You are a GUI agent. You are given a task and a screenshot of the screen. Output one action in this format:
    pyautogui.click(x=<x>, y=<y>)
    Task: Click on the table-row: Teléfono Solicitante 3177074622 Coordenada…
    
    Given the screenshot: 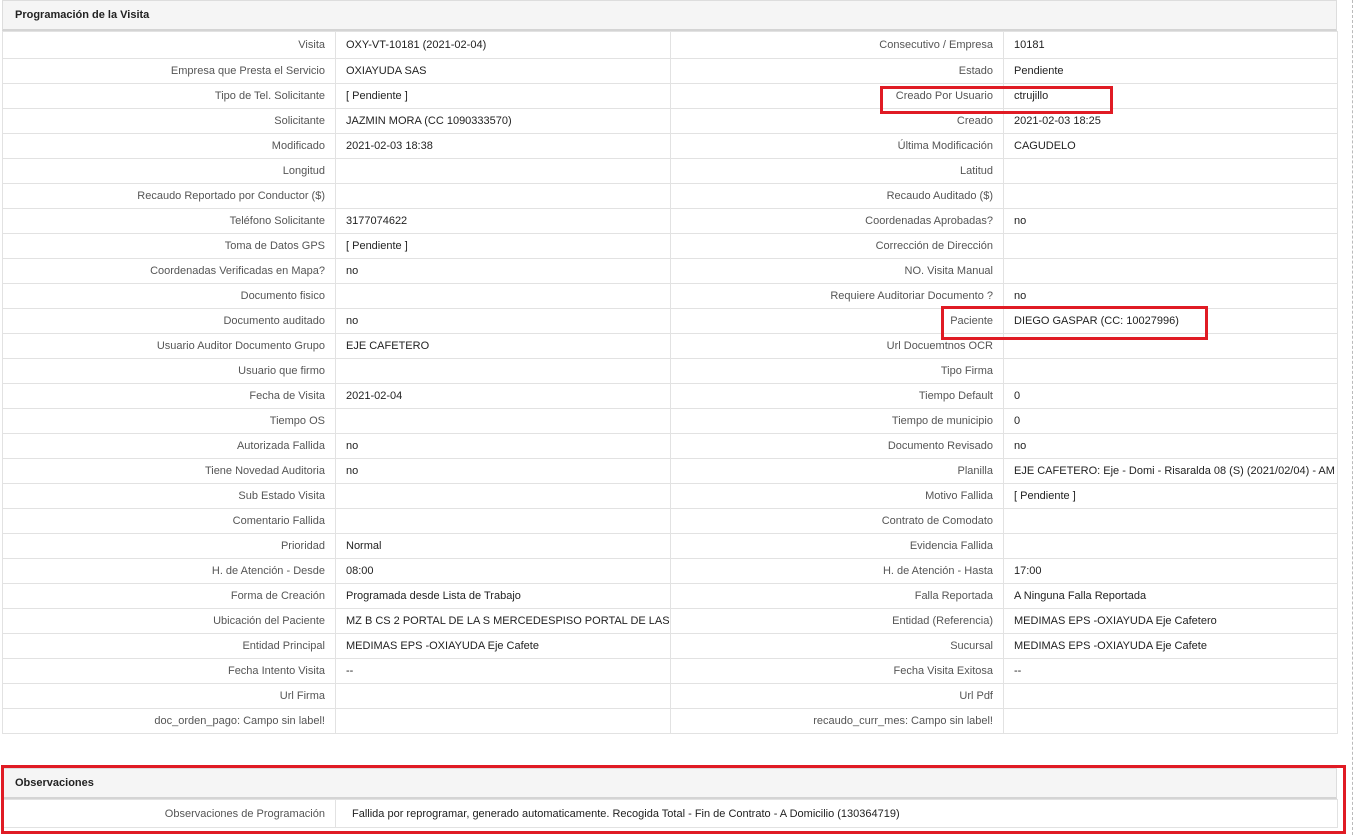 What is the action you would take?
    pyautogui.click(x=670, y=221)
    